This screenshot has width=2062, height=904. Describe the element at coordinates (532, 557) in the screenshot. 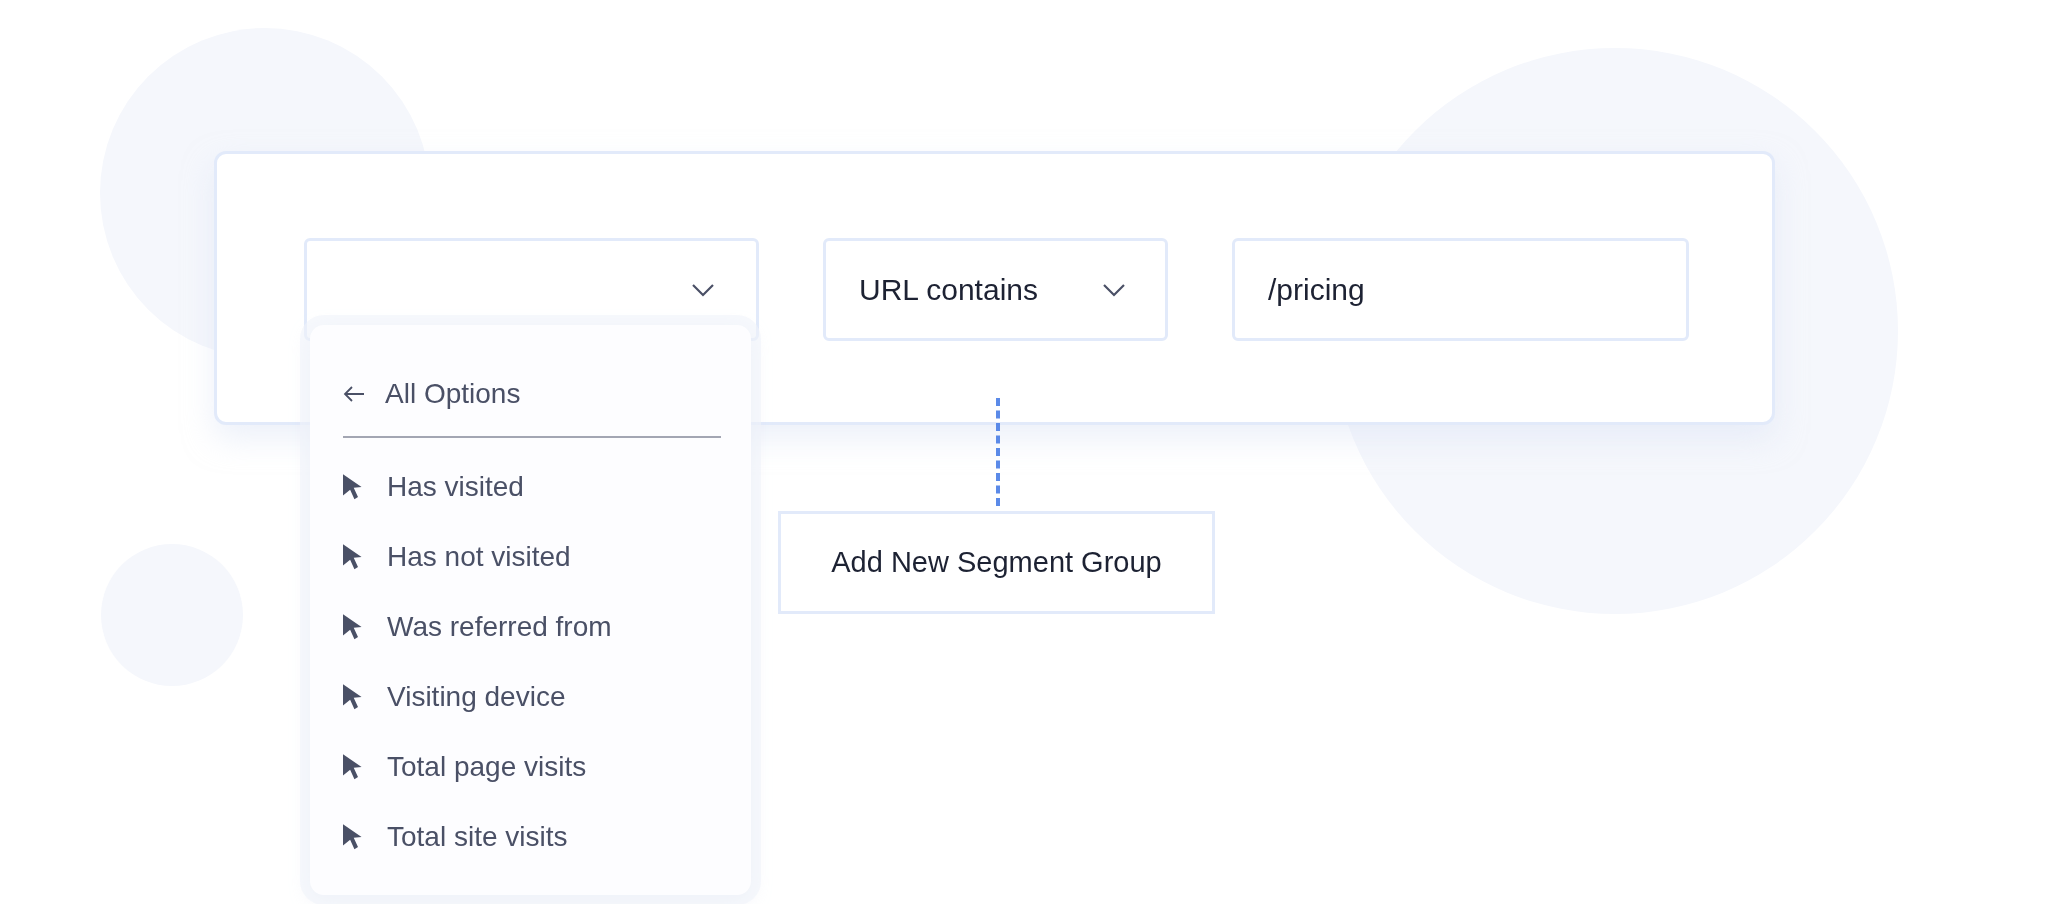

I see `menu-item: Has not visited` at that location.